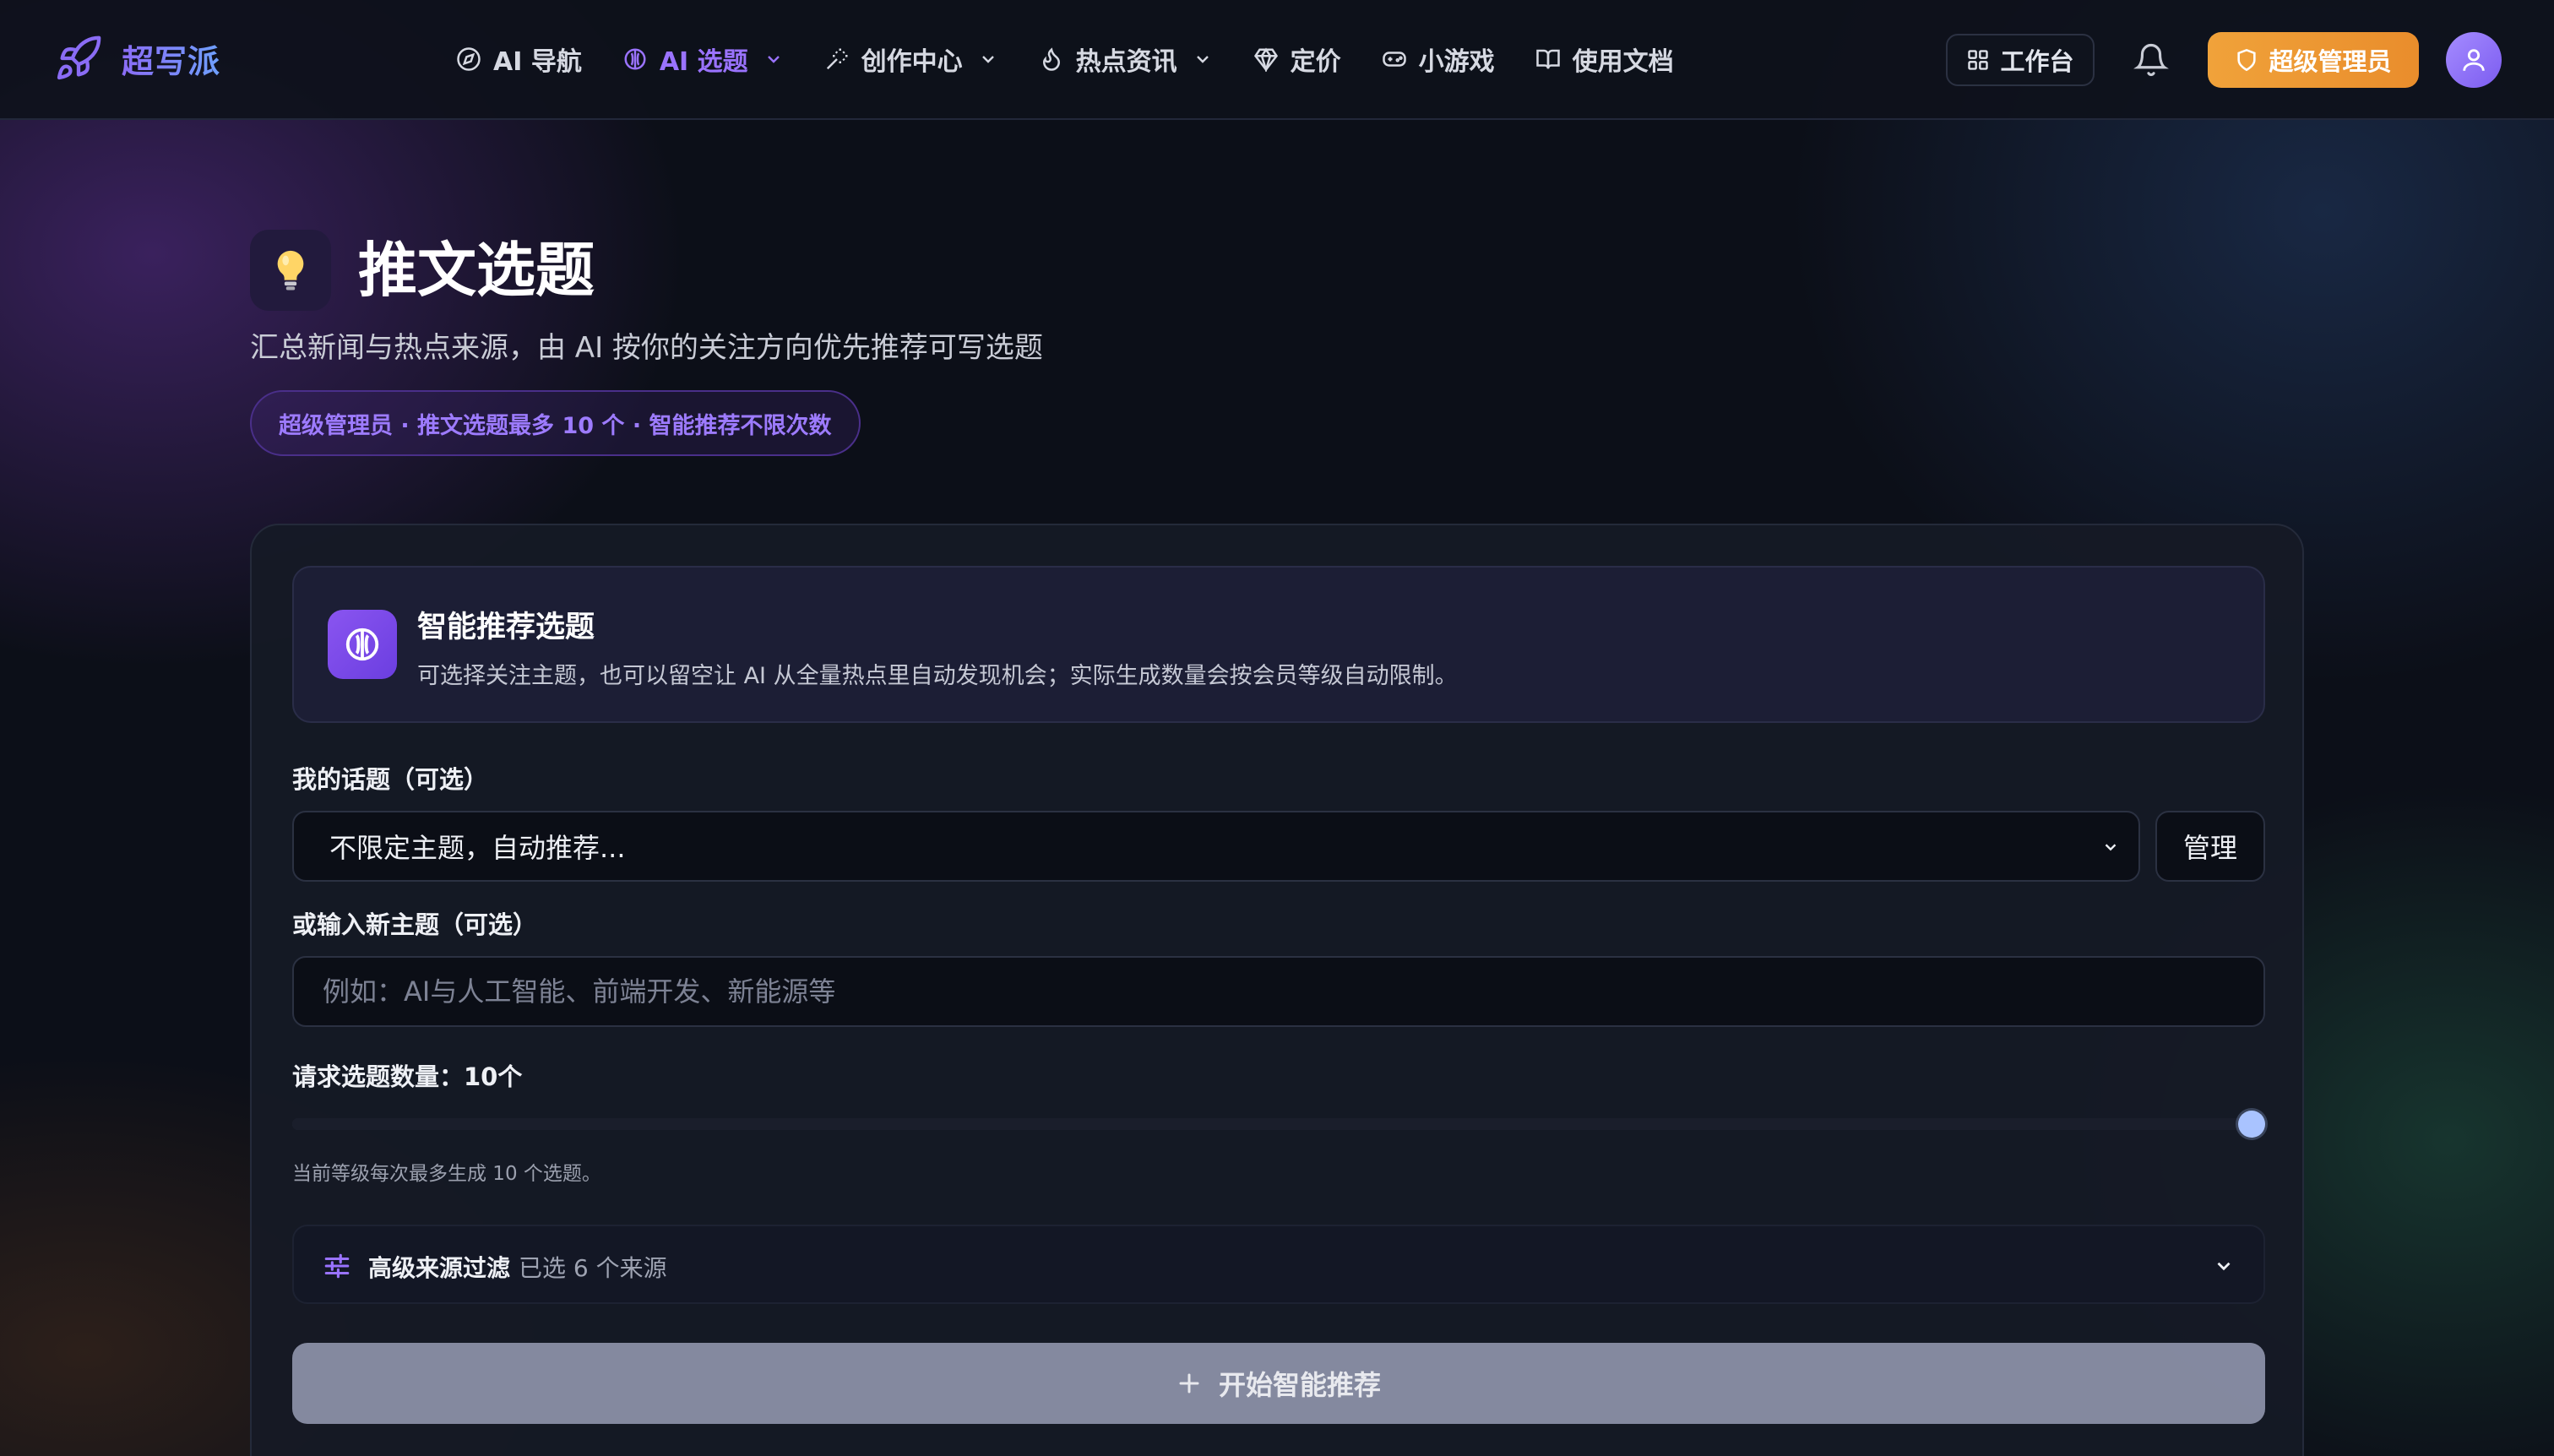  What do you see at coordinates (2210, 846) in the screenshot?
I see `manage-topics-button: 管理` at bounding box center [2210, 846].